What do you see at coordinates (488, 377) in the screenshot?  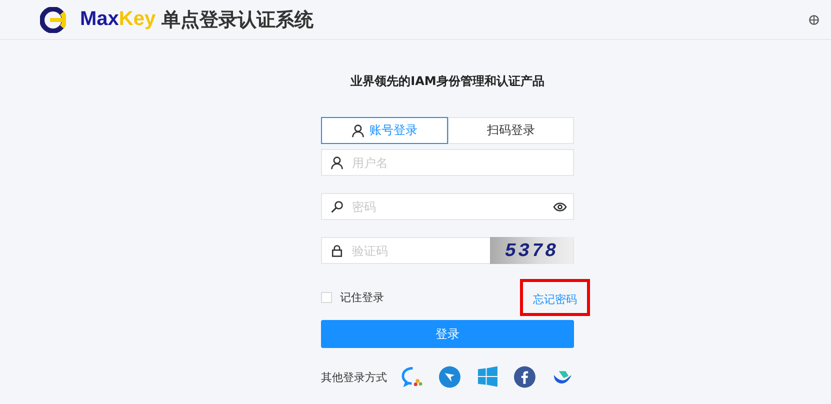 I see `windows-icon` at bounding box center [488, 377].